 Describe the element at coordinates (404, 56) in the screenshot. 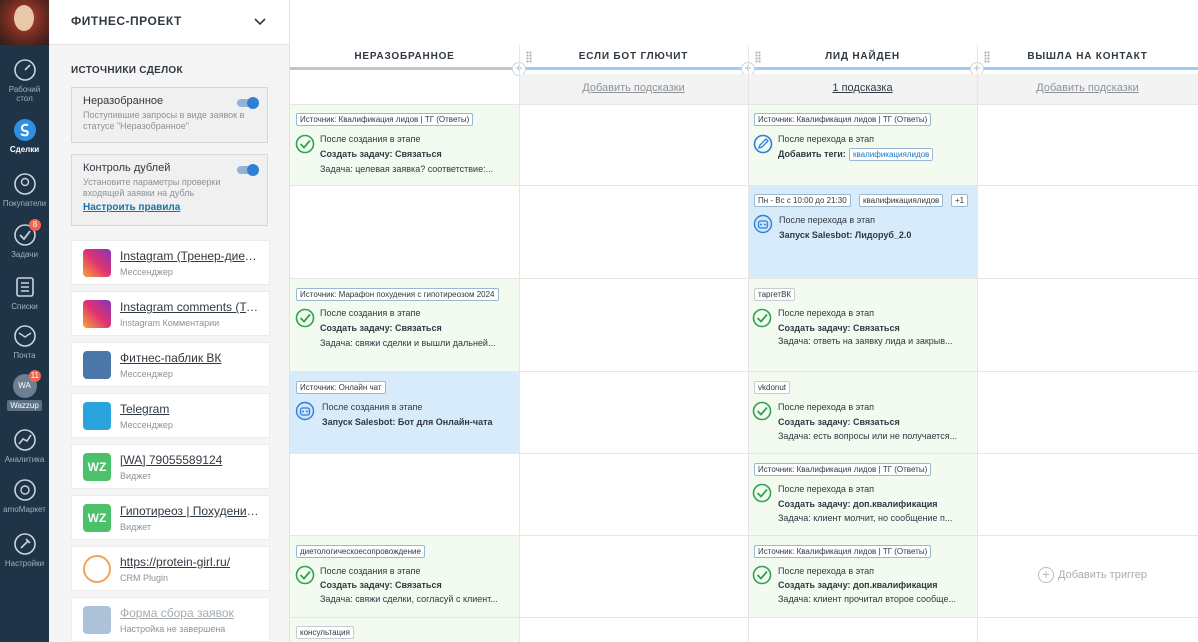

I see `column-header: НЕРАЗОБРАННОЕ` at that location.